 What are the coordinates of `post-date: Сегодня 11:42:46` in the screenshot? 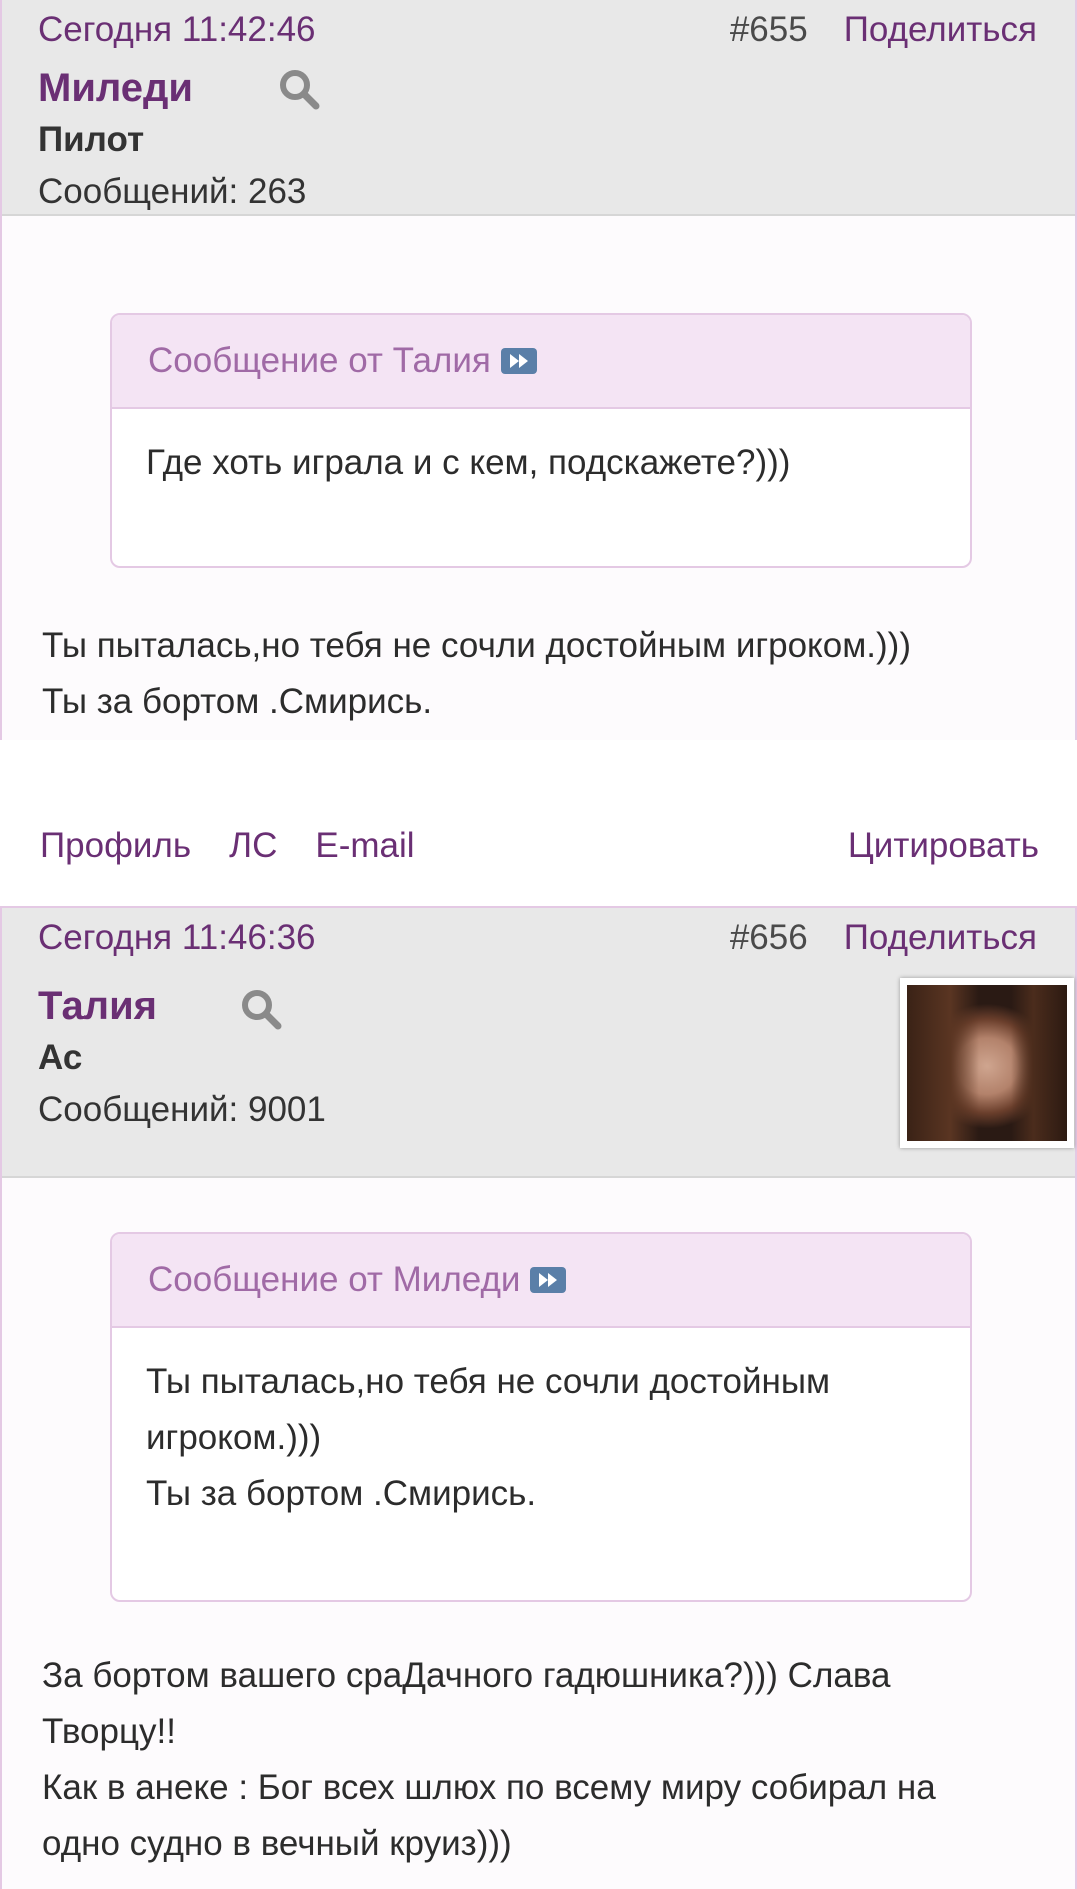 It's located at (177, 29).